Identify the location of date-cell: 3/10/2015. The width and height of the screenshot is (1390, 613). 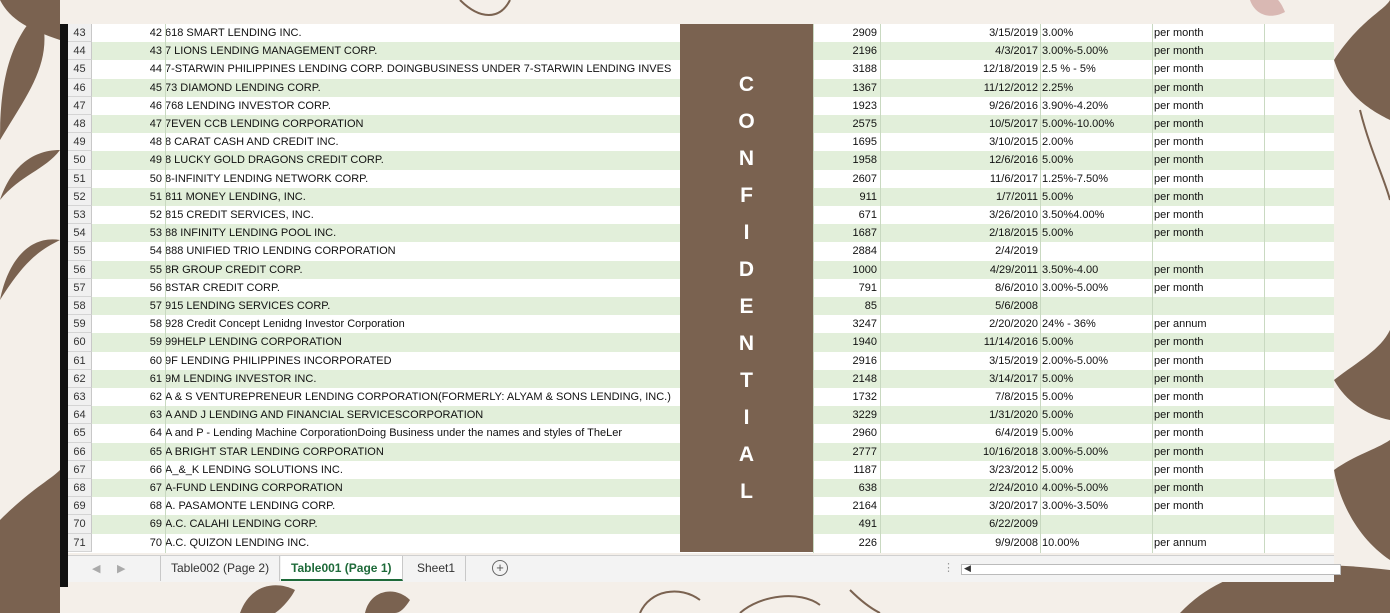
(959, 142).